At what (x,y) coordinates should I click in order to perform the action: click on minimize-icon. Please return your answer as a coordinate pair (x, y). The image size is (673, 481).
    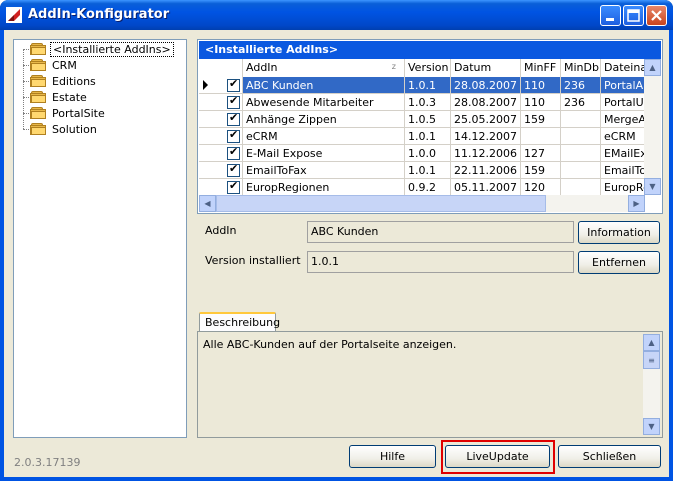
    Looking at the image, I should click on (610, 19).